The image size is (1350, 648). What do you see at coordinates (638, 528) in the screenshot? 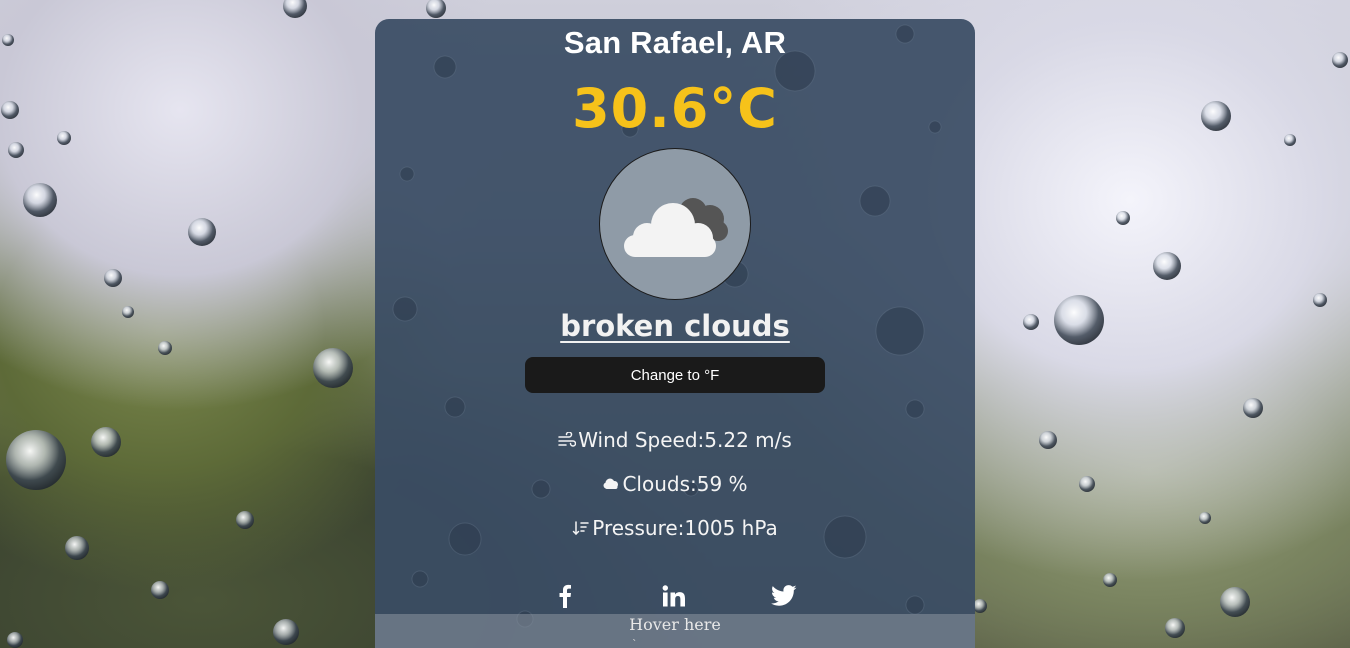
I see `pressure-label: Pressure:` at bounding box center [638, 528].